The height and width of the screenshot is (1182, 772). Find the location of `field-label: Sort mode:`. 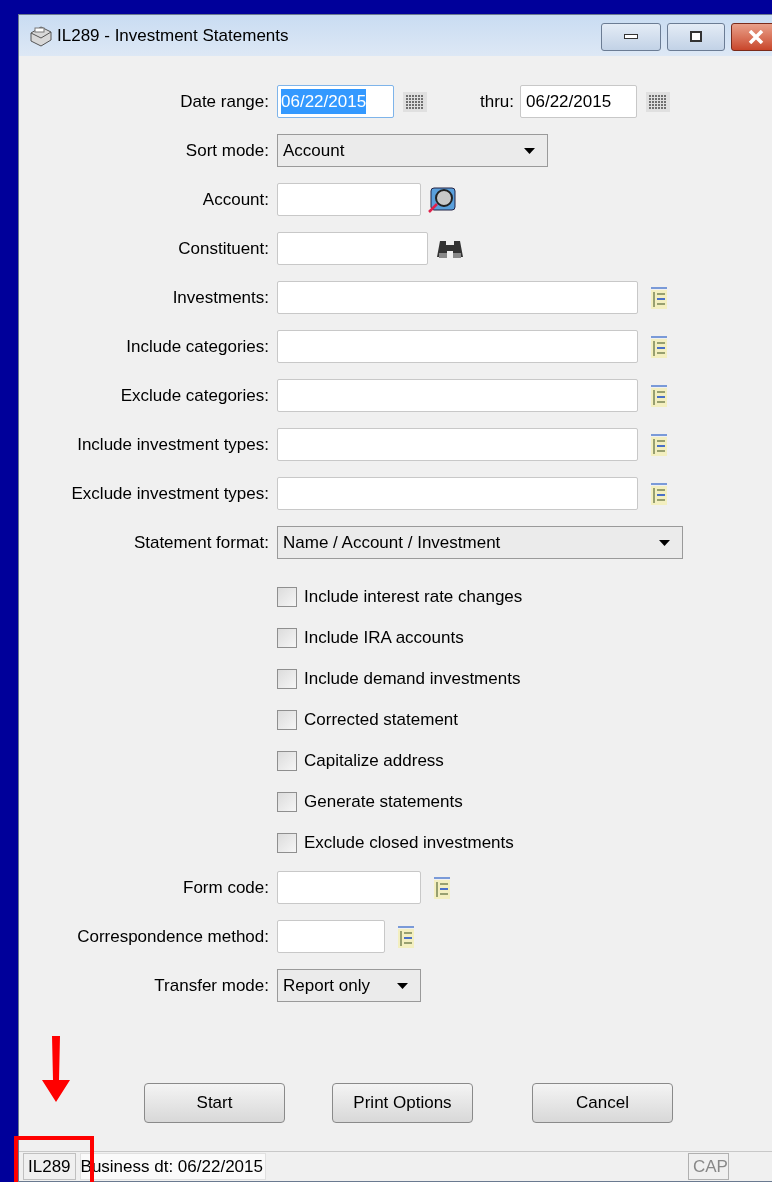

field-label: Sort mode: is located at coordinates (227, 150).